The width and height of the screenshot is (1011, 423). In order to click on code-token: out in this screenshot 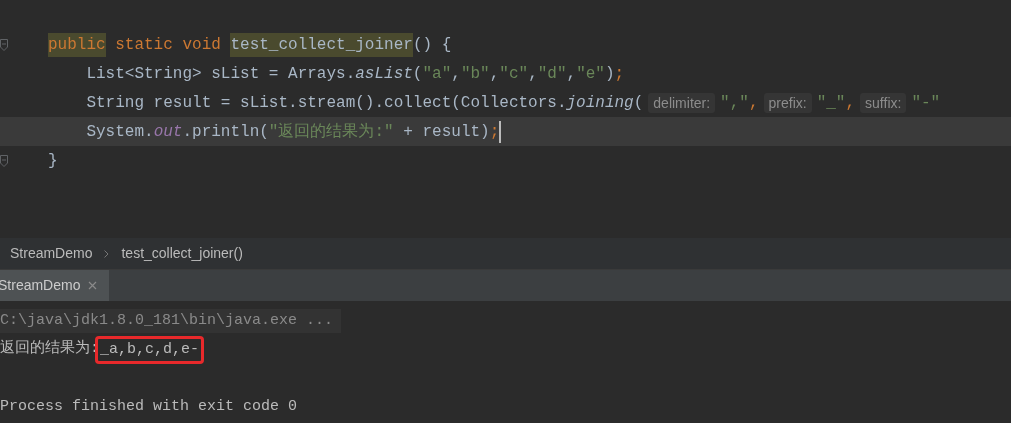, I will do `click(168, 132)`.